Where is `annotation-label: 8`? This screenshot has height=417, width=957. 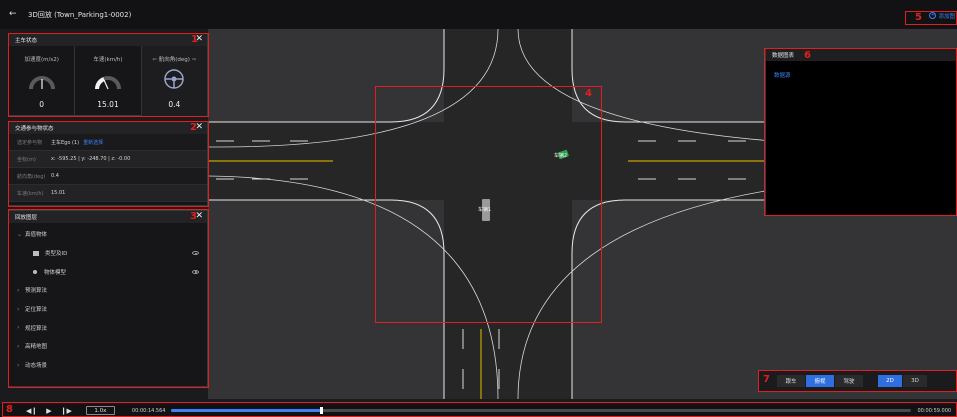
annotation-label: 8 is located at coordinates (9, 409).